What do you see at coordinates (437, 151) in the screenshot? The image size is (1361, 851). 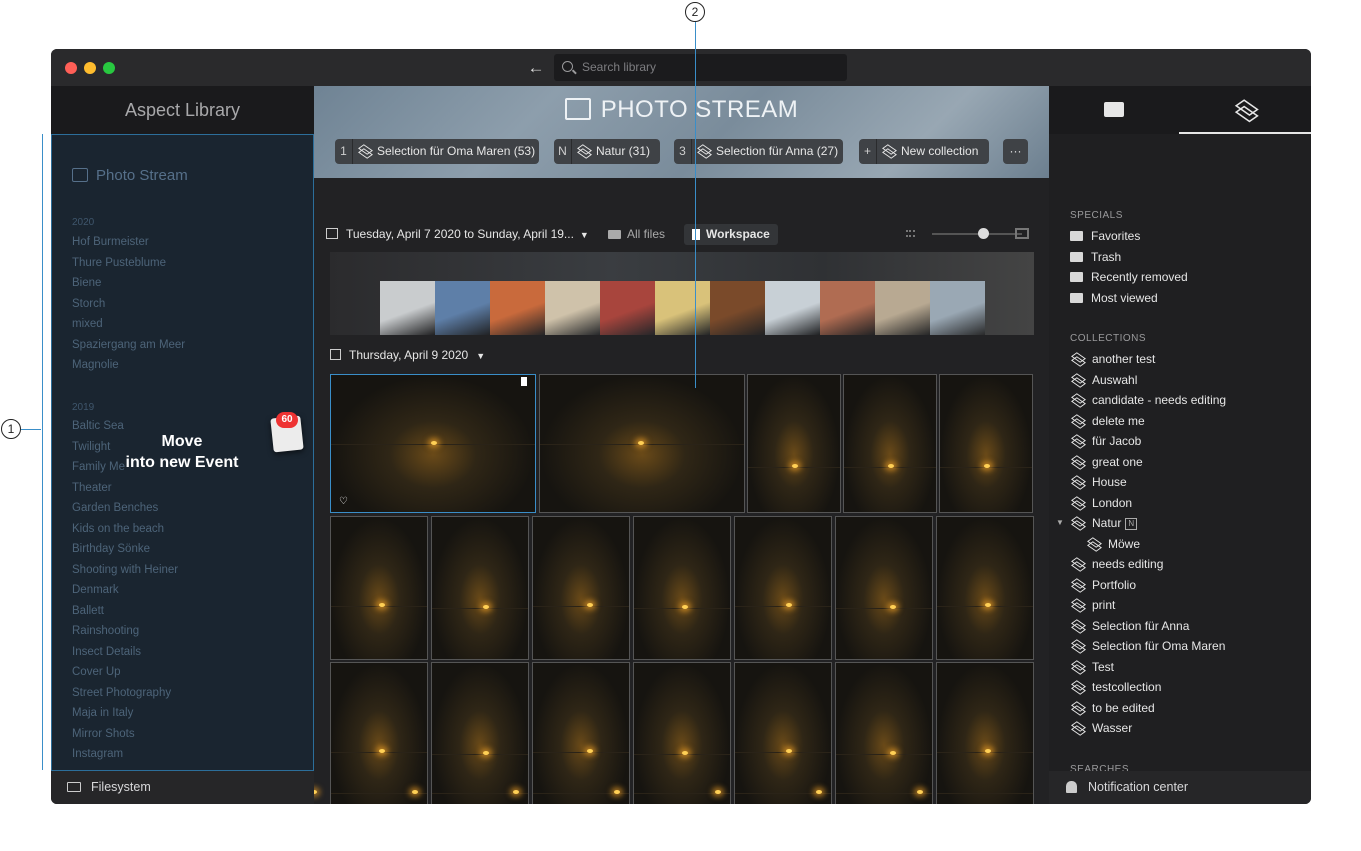 I see `collection-pill-oma-maren: 1 Selection für Oma Maren (53)` at bounding box center [437, 151].